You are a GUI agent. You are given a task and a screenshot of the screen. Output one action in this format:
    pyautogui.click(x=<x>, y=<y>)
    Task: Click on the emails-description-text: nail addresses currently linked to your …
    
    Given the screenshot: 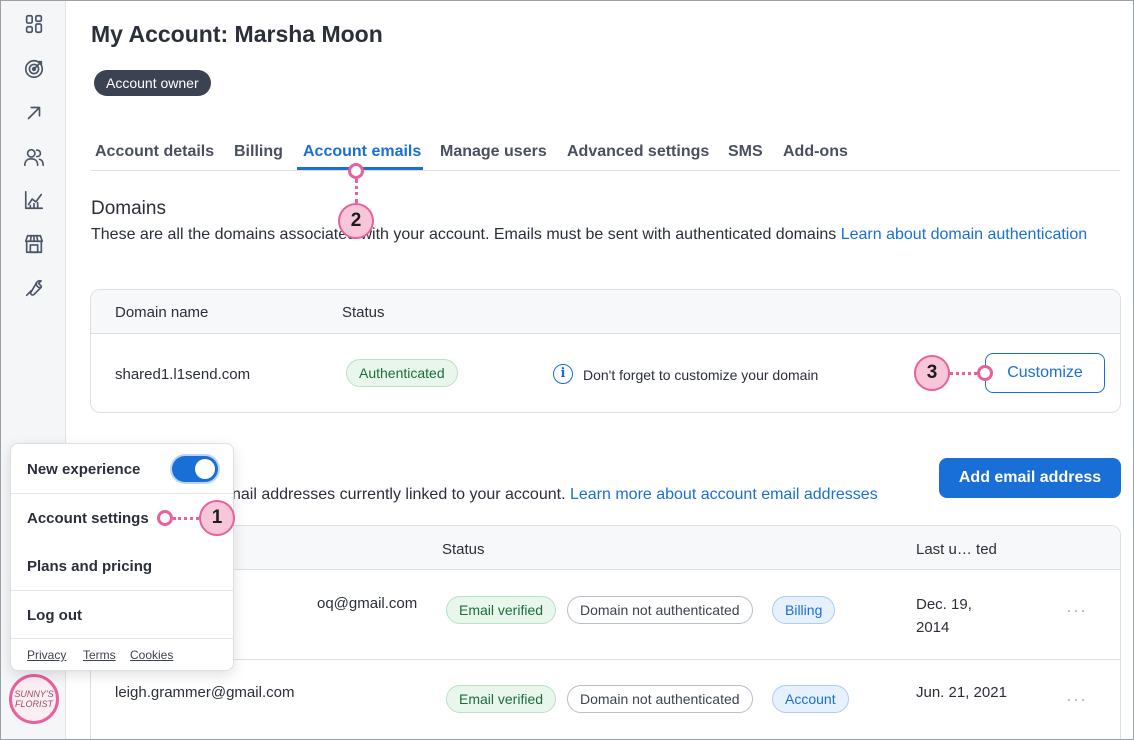 What is the action you would take?
    pyautogui.click(x=399, y=494)
    